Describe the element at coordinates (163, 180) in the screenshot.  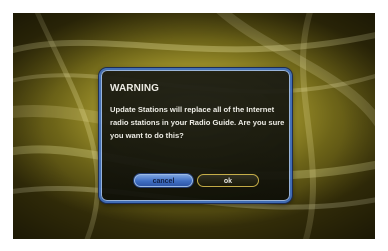
I see `cancel-button: cancel` at that location.